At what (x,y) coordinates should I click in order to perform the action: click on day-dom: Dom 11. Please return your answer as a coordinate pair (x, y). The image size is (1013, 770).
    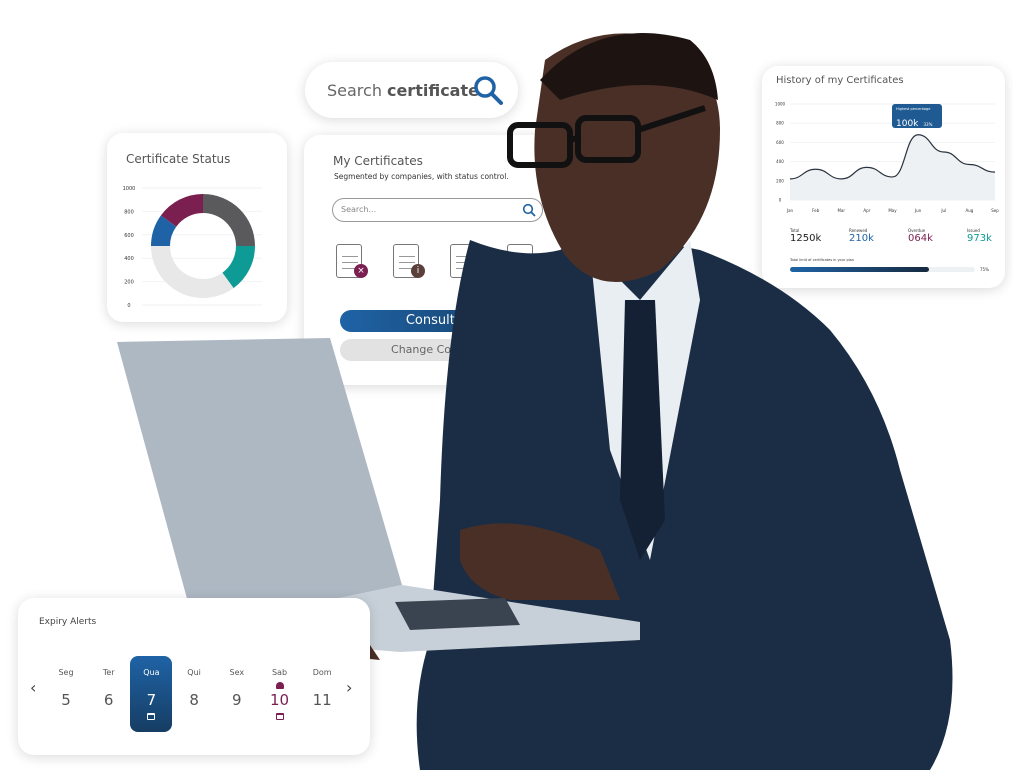
    Looking at the image, I should click on (322, 694).